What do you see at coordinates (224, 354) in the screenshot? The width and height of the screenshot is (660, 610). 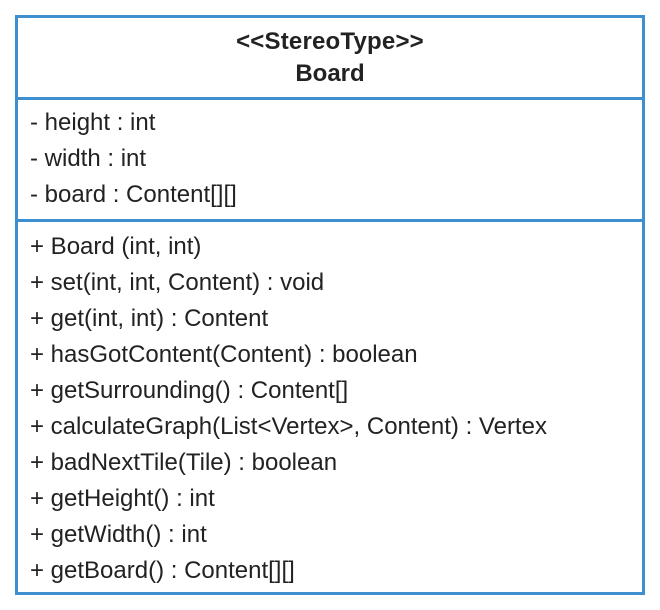 I see `operation-has-got-content: + hasGotContent(Content) : boolean` at bounding box center [224, 354].